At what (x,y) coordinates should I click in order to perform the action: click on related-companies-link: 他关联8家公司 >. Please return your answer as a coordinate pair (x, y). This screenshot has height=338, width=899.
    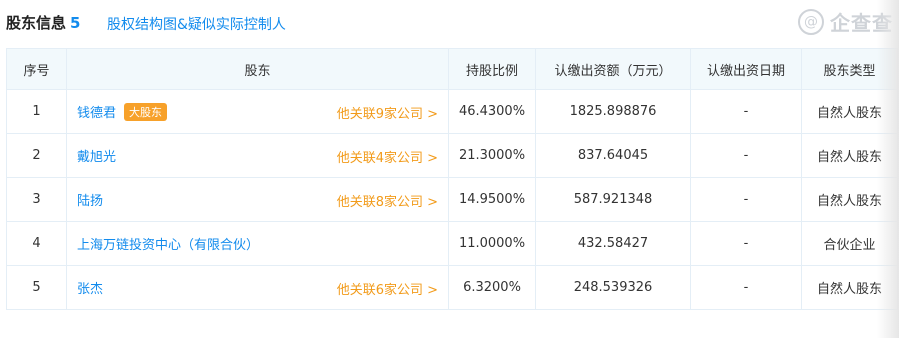
    Looking at the image, I should click on (387, 200).